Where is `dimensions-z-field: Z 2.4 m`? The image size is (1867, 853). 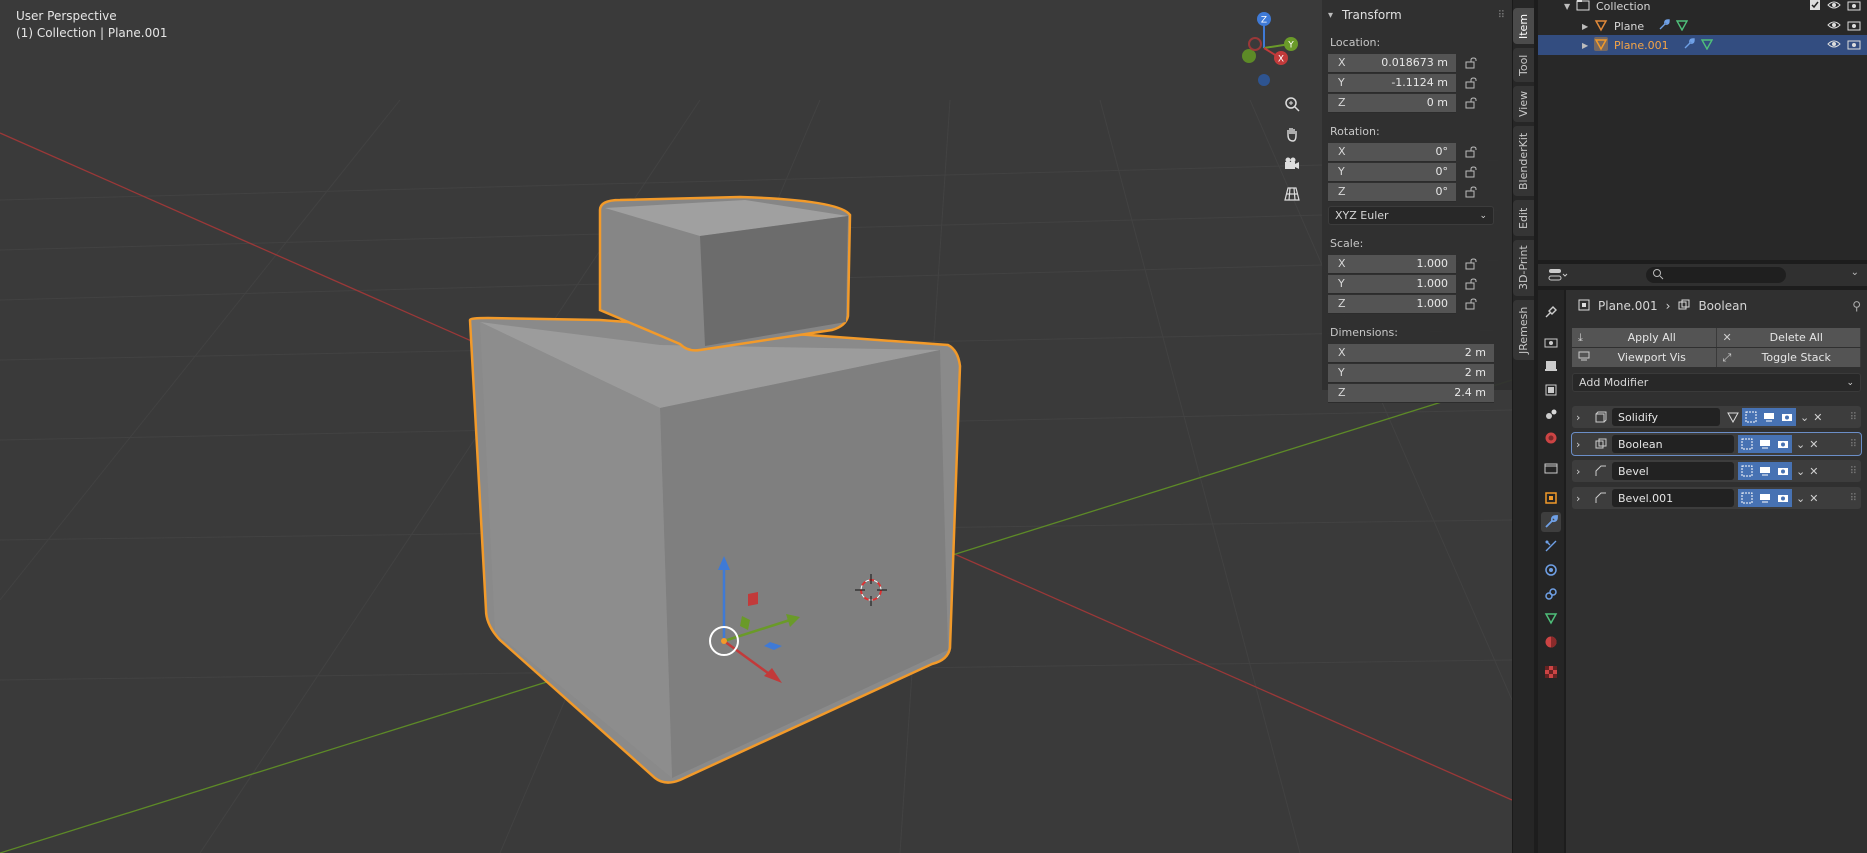
dimensions-z-field: Z 2.4 m is located at coordinates (1411, 393).